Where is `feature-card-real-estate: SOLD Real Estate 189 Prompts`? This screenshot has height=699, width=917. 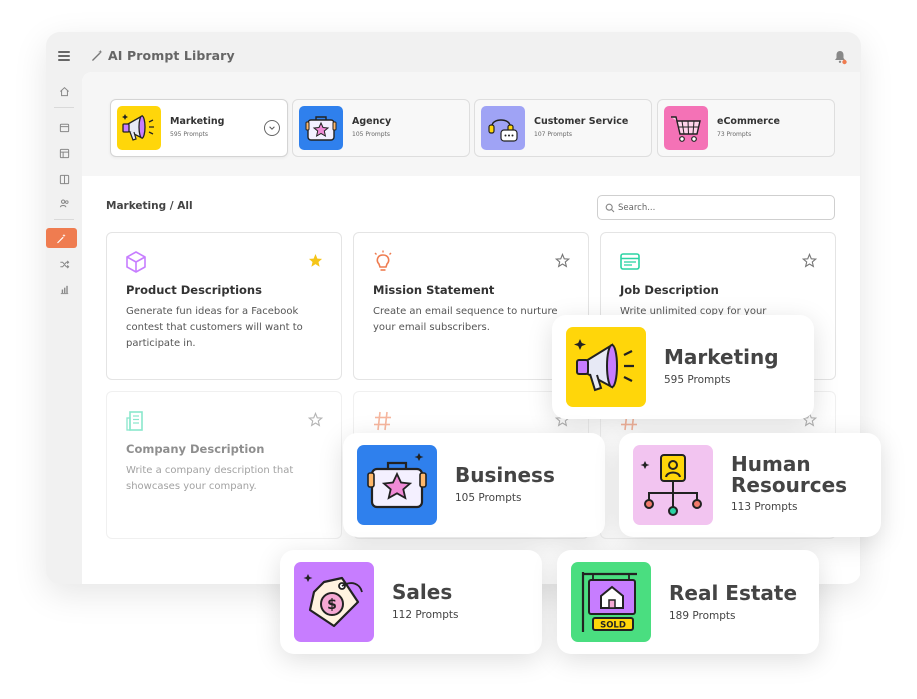 feature-card-real-estate: SOLD Real Estate 189 Prompts is located at coordinates (688, 602).